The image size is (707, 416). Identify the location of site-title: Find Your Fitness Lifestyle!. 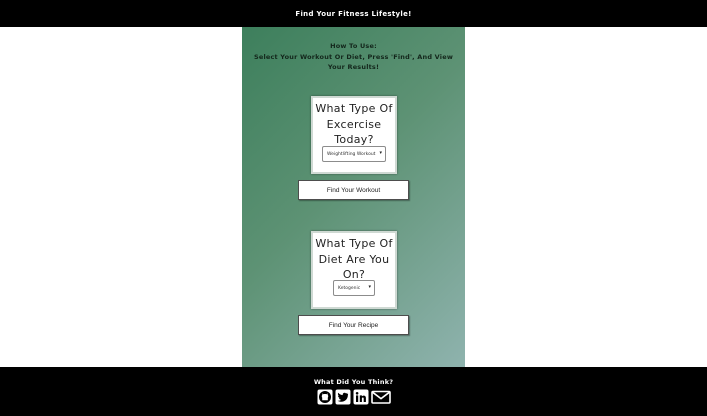
(353, 13).